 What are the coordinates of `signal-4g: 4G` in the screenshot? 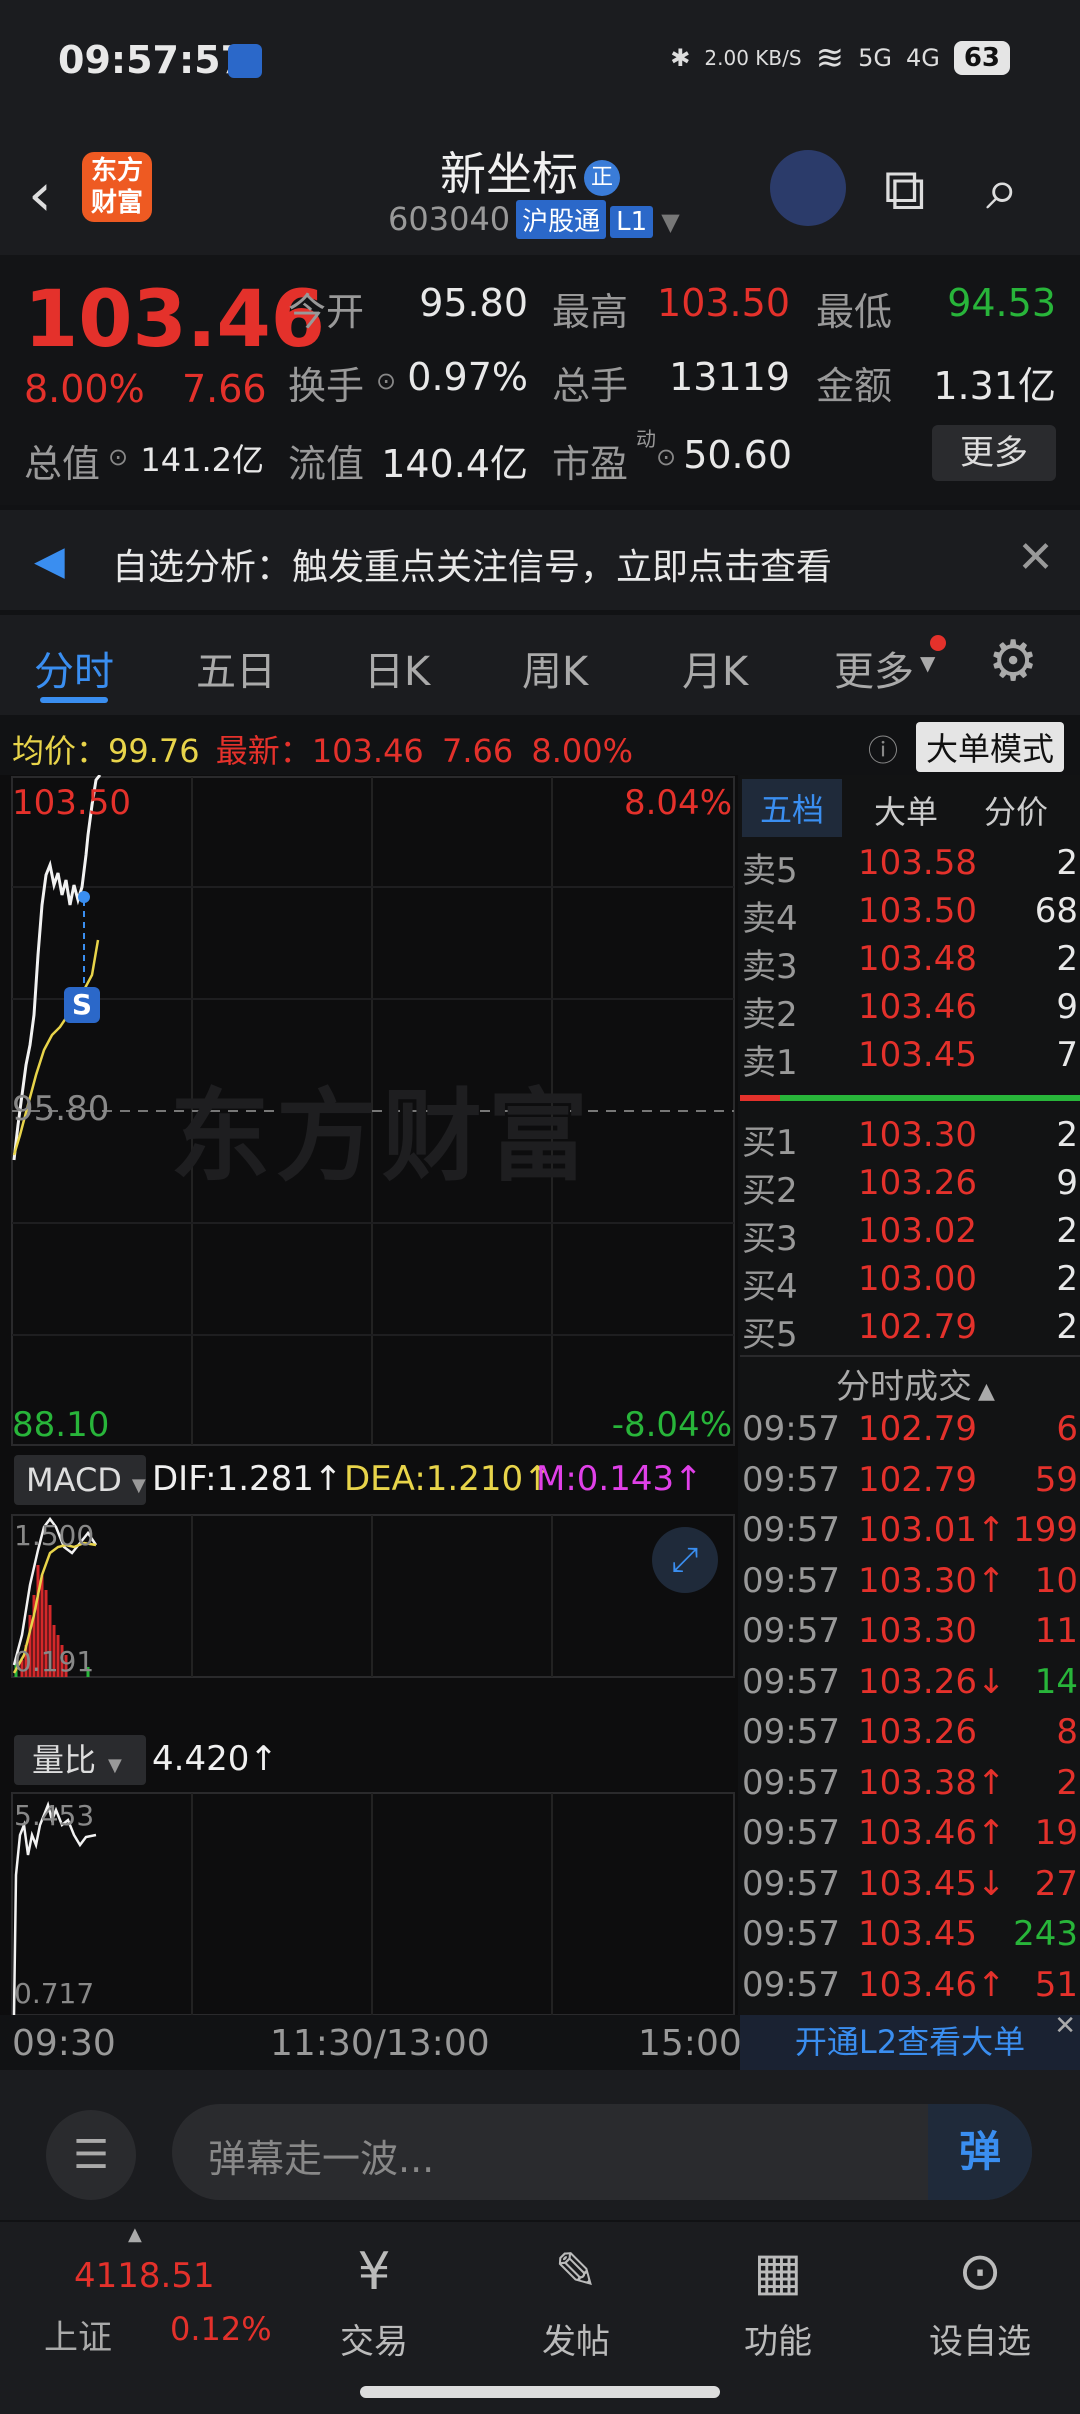 It's located at (922, 58).